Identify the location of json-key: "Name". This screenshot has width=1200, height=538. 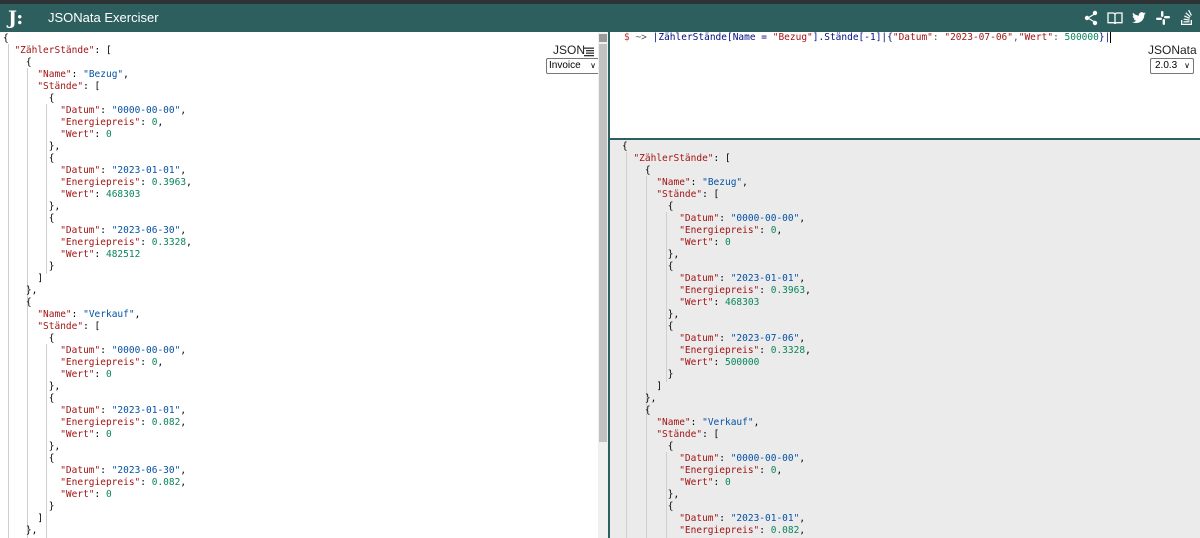
(673, 182).